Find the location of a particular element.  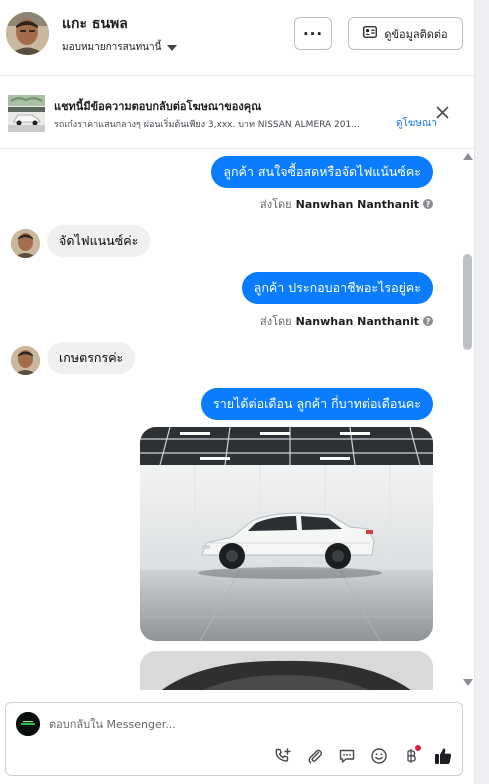

right-rail is located at coordinates (481, 392).